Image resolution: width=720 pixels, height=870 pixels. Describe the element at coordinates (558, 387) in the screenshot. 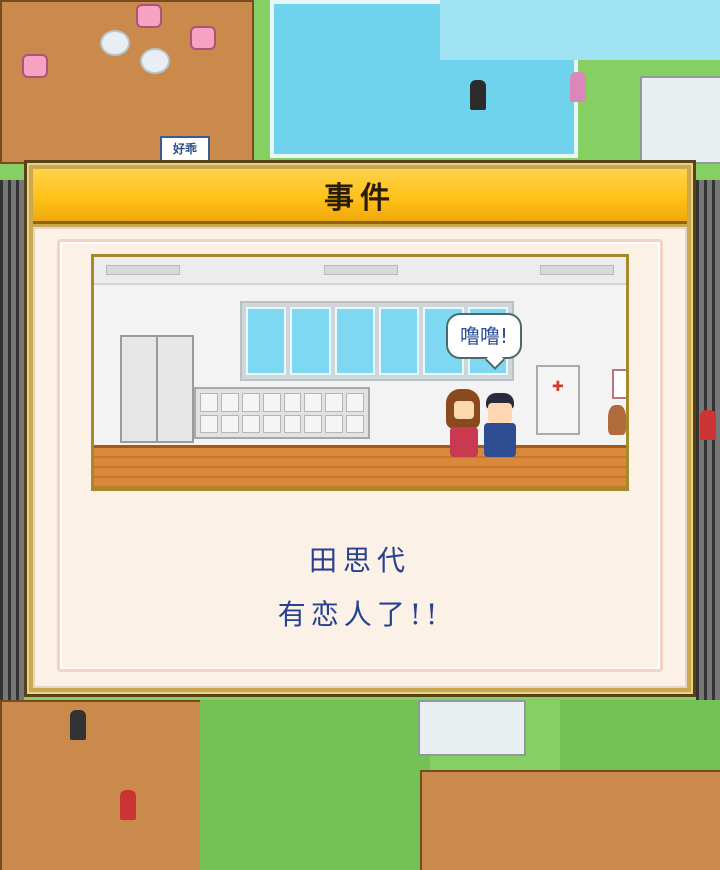

I see `red-cross-icon: ✚` at that location.